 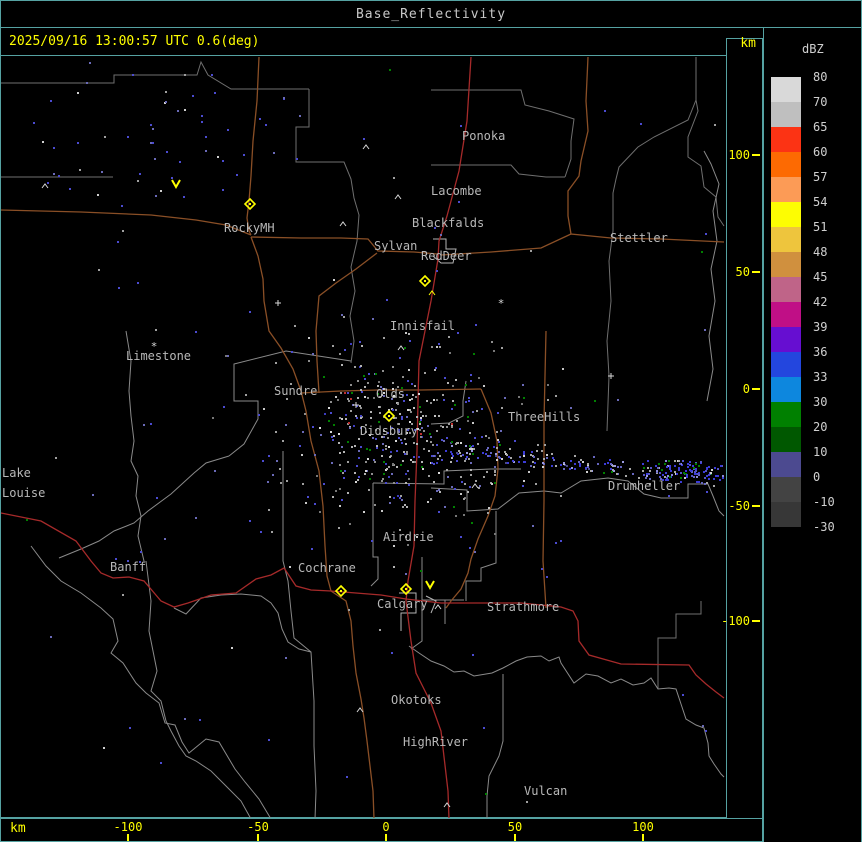 What do you see at coordinates (743, 155) in the screenshot?
I see `right-axis-tick-100: 100` at bounding box center [743, 155].